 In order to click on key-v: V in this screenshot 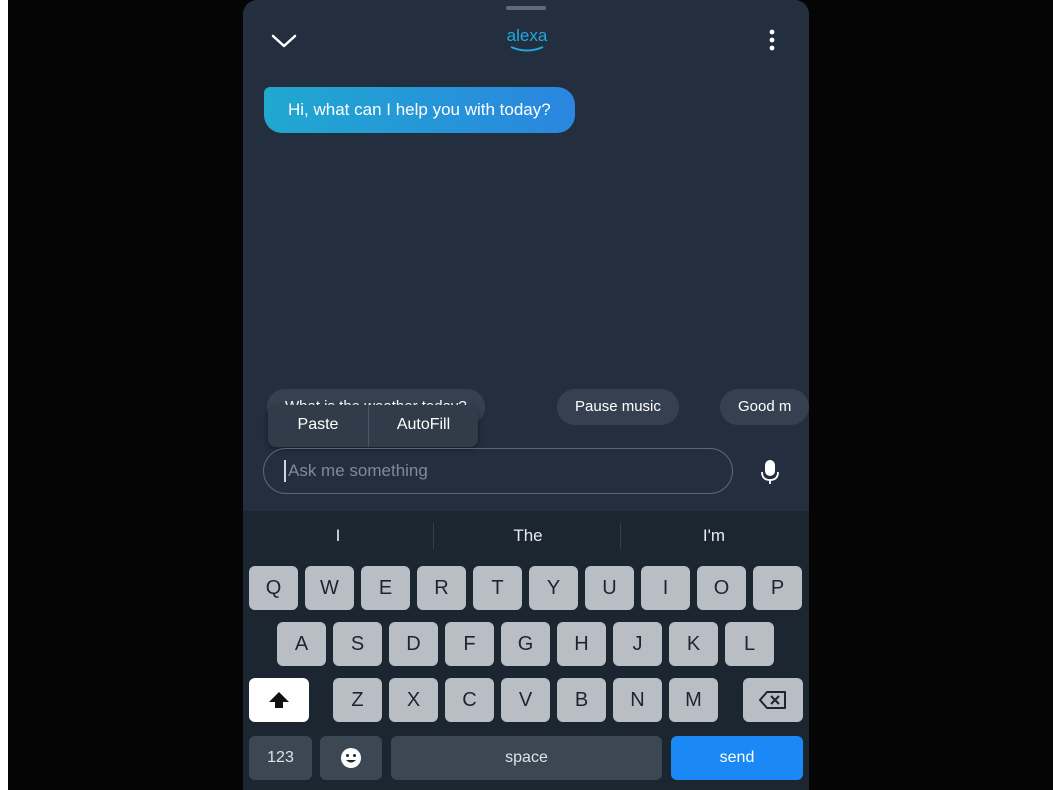, I will do `click(525, 700)`.